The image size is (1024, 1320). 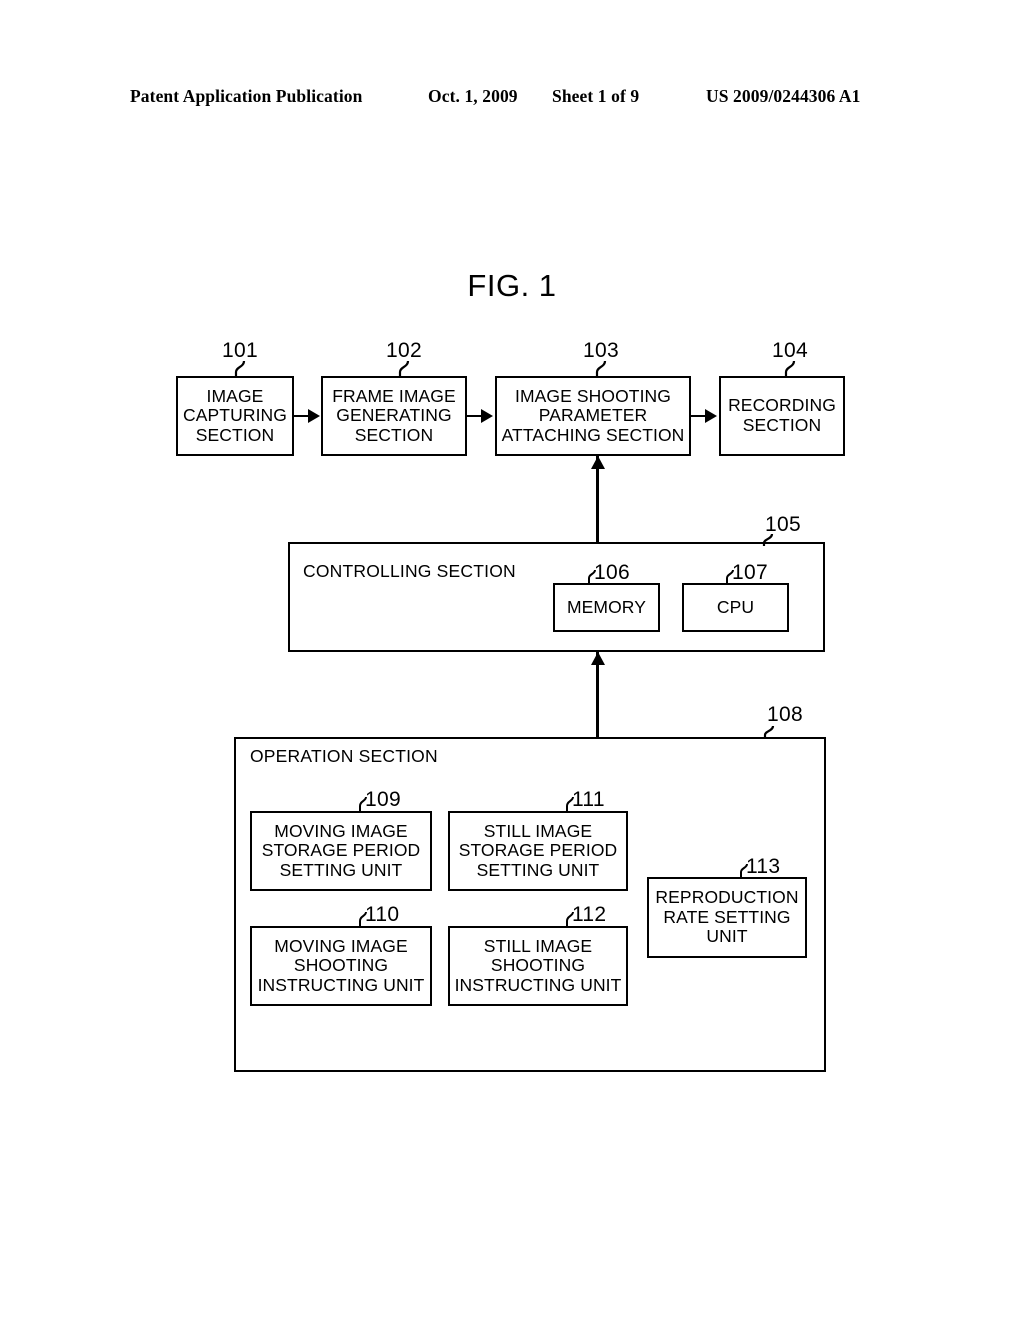 I want to click on block-label: RECORDING SECTION, so click(x=782, y=415).